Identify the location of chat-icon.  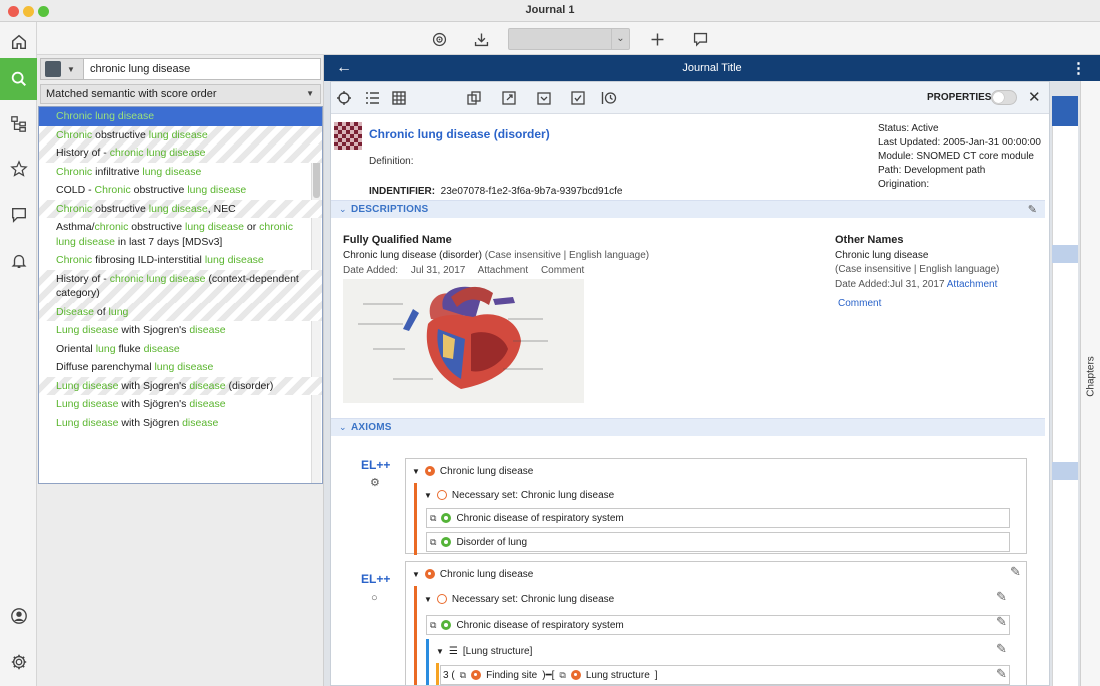
(18, 215).